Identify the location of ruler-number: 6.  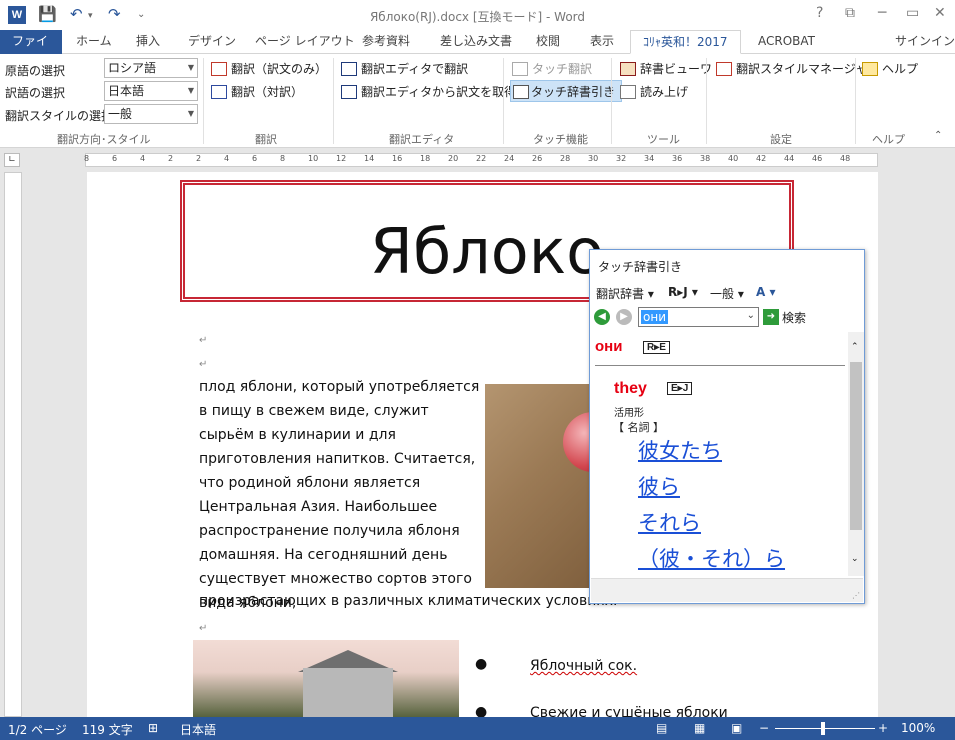
(255, 158).